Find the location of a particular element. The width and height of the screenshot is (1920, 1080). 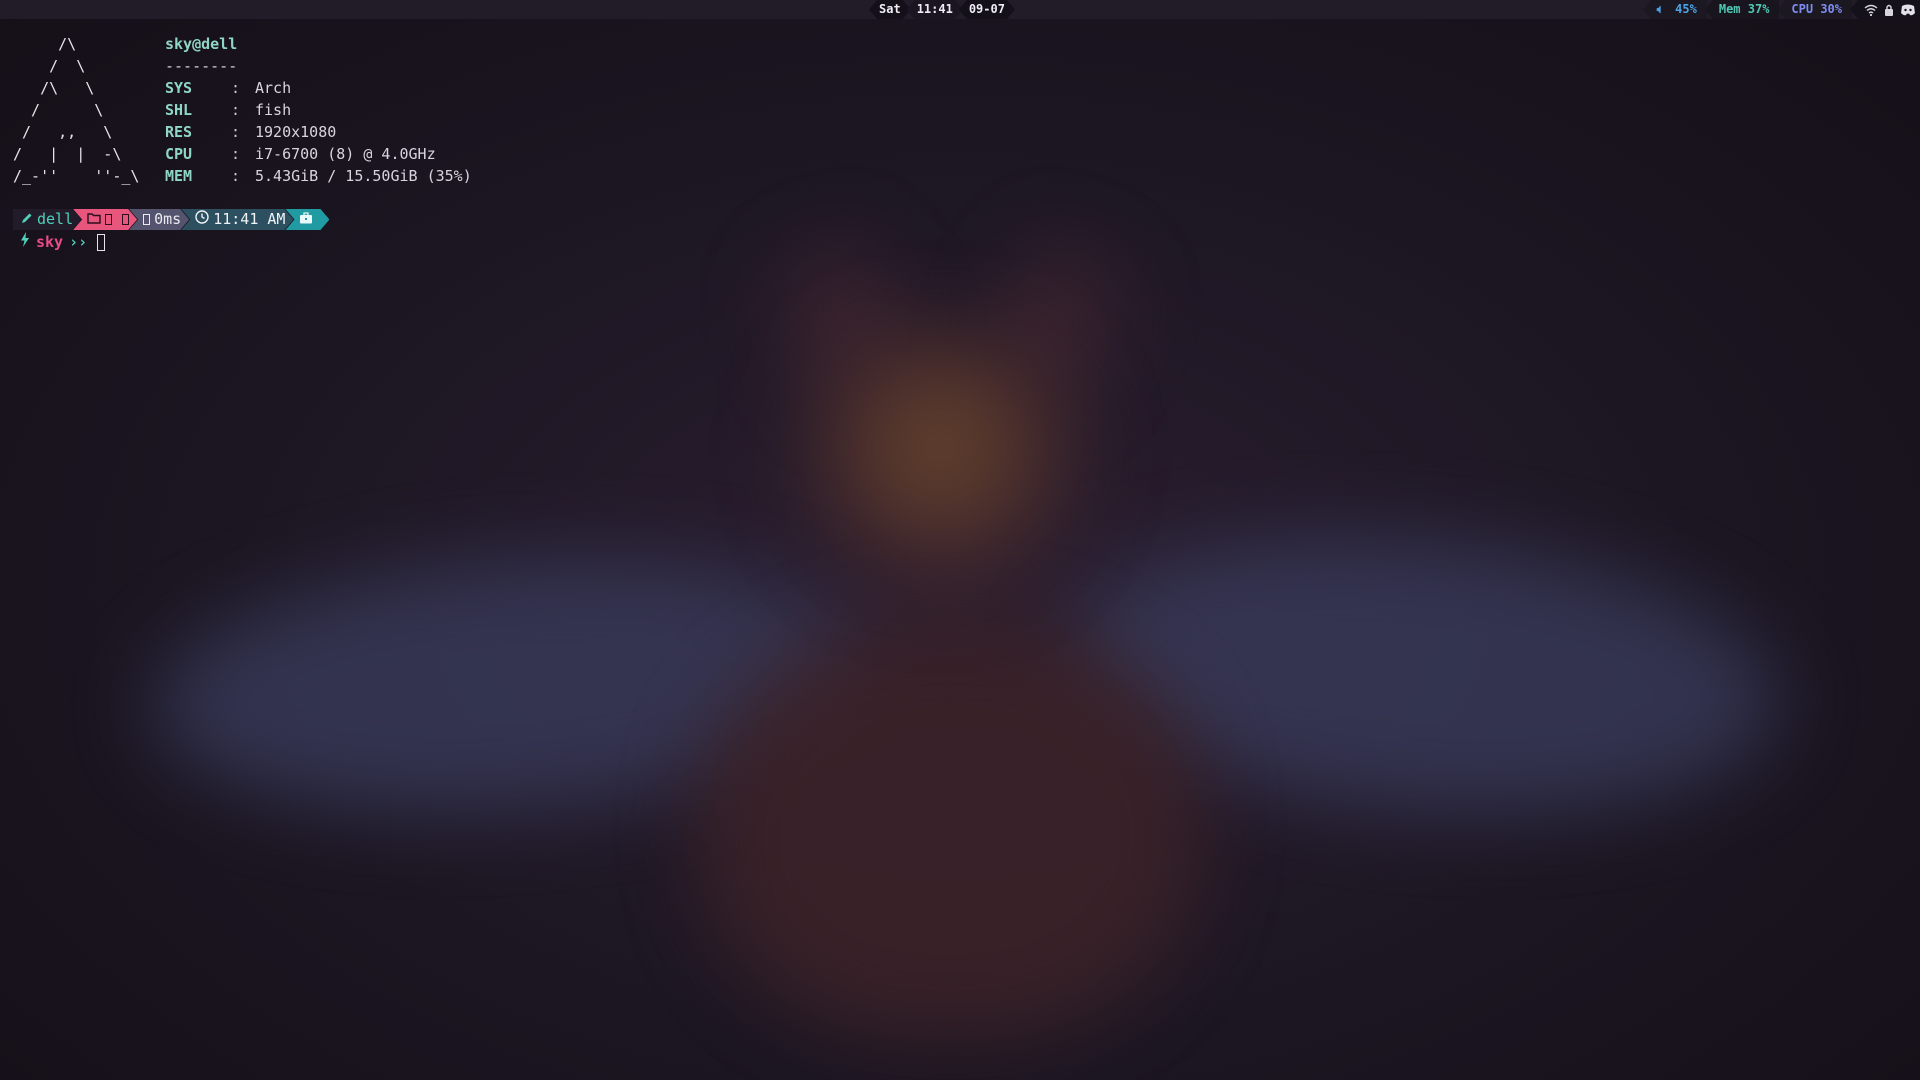

prompt-time-segment: 11:41 AM is located at coordinates (237, 219).